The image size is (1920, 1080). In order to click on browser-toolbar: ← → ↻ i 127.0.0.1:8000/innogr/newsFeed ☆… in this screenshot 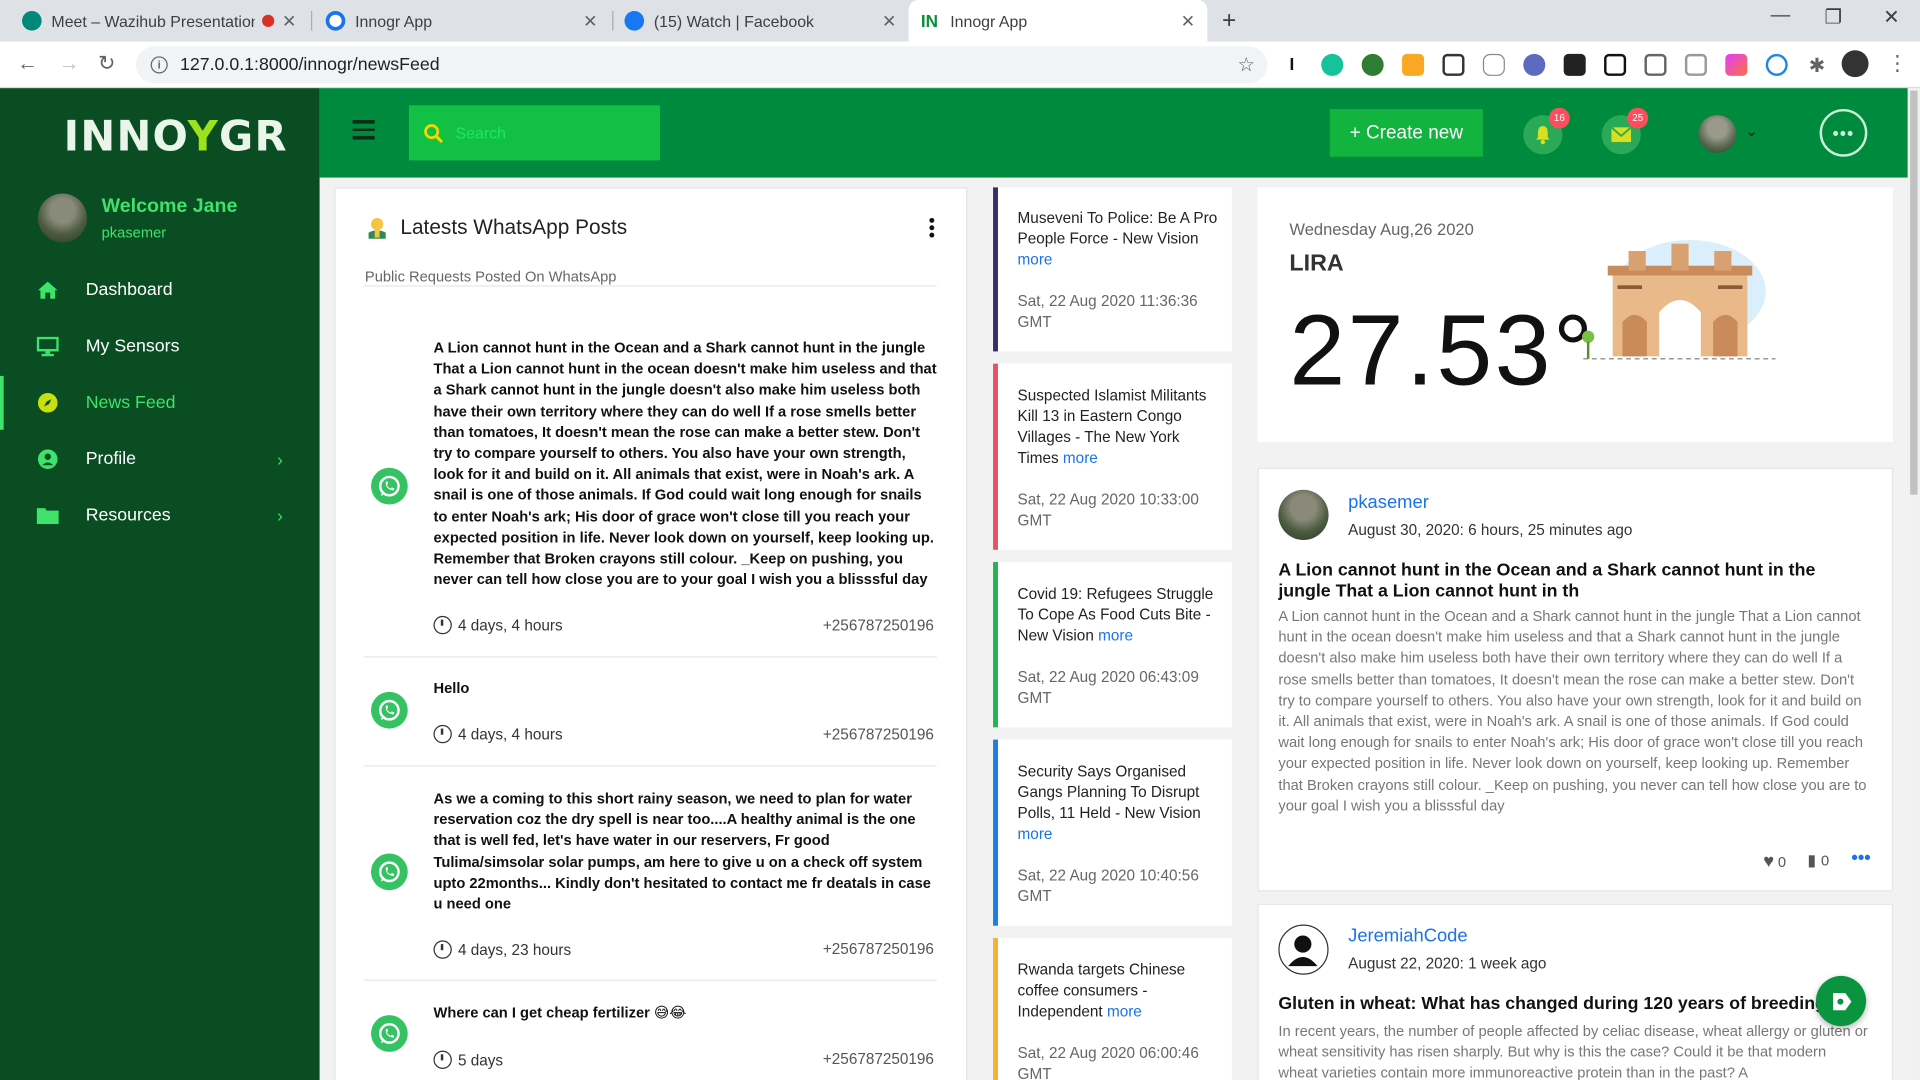, I will do `click(960, 65)`.